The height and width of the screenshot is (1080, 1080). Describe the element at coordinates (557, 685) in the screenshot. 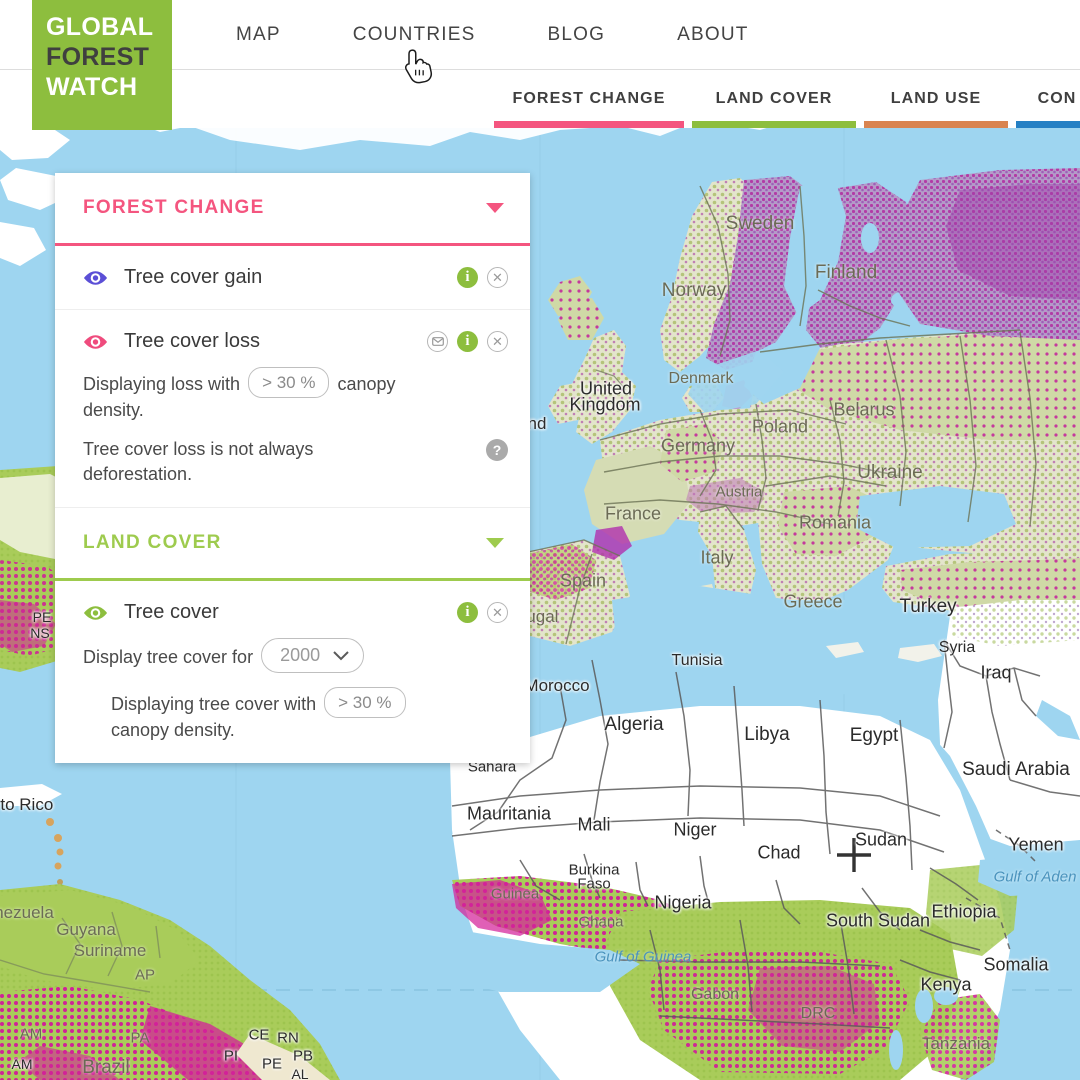

I see `map-label: Morocco` at that location.